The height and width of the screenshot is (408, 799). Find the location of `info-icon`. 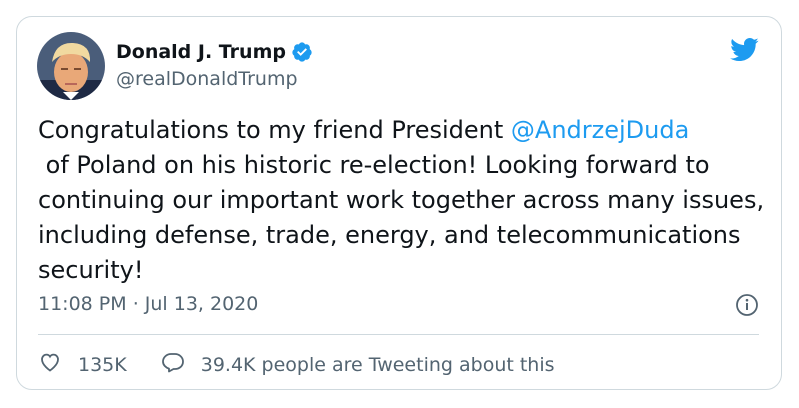

info-icon is located at coordinates (747, 305).